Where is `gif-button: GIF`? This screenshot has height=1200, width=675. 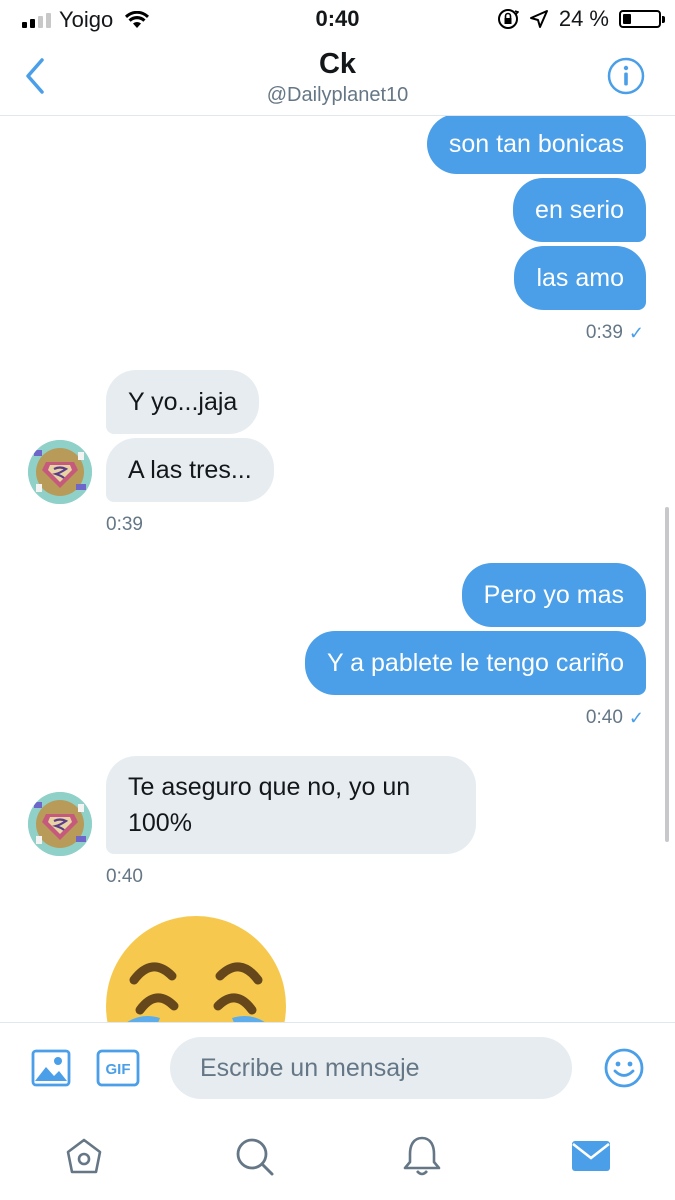 gif-button: GIF is located at coordinates (118, 1068).